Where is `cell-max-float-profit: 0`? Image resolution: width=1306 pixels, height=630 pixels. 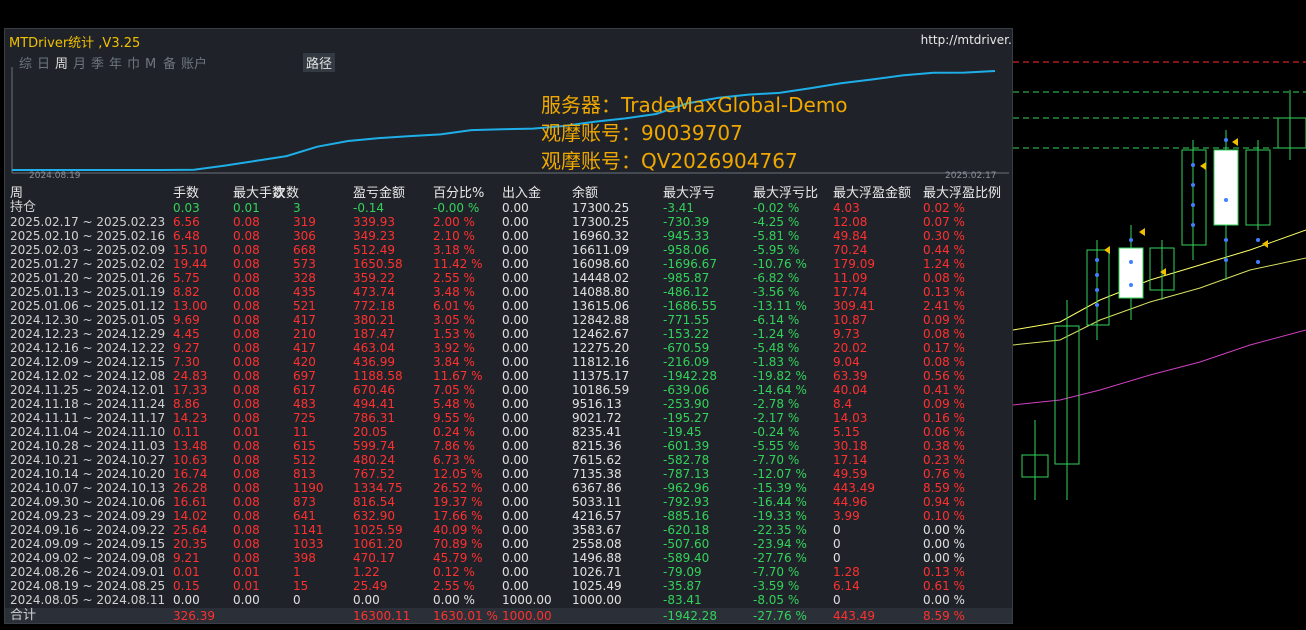 cell-max-float-profit: 0 is located at coordinates (837, 600).